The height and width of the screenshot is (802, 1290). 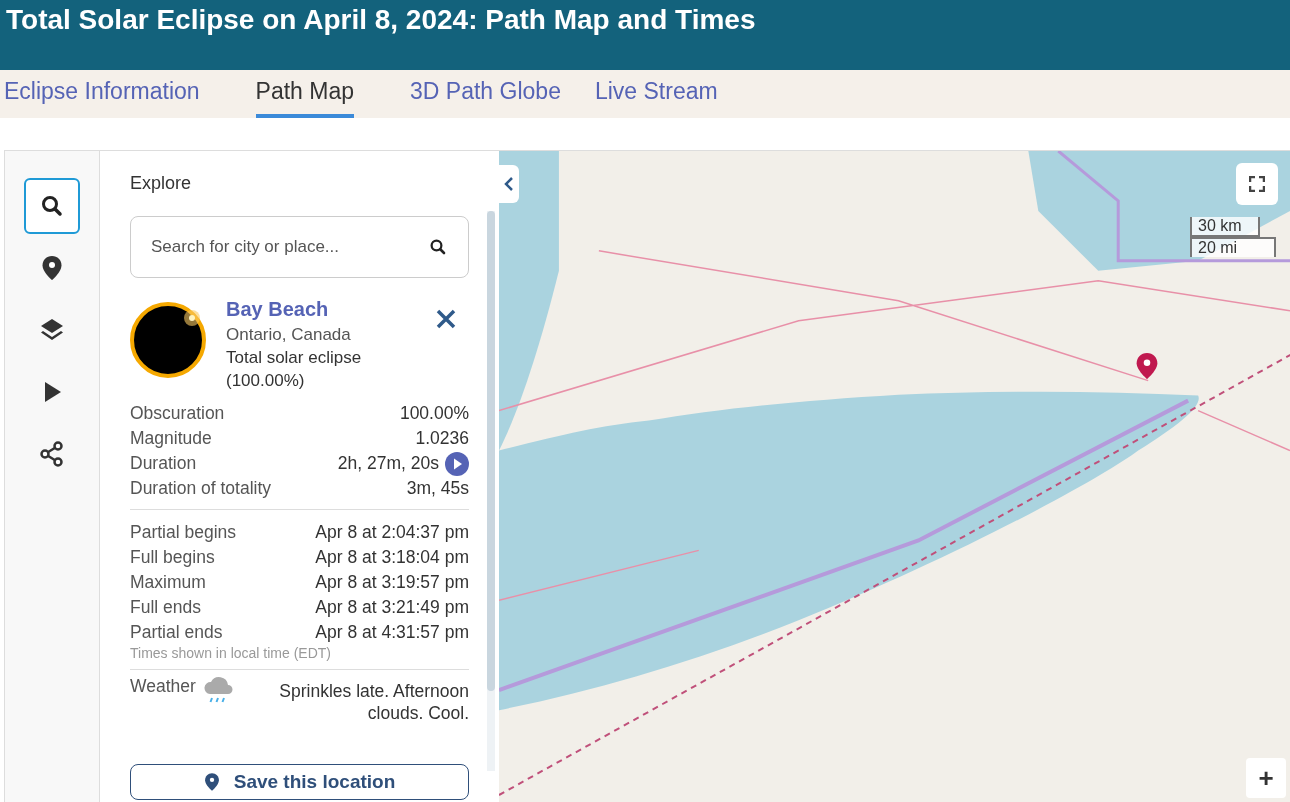 What do you see at coordinates (183, 532) in the screenshot?
I see `time-label: Partial begins` at bounding box center [183, 532].